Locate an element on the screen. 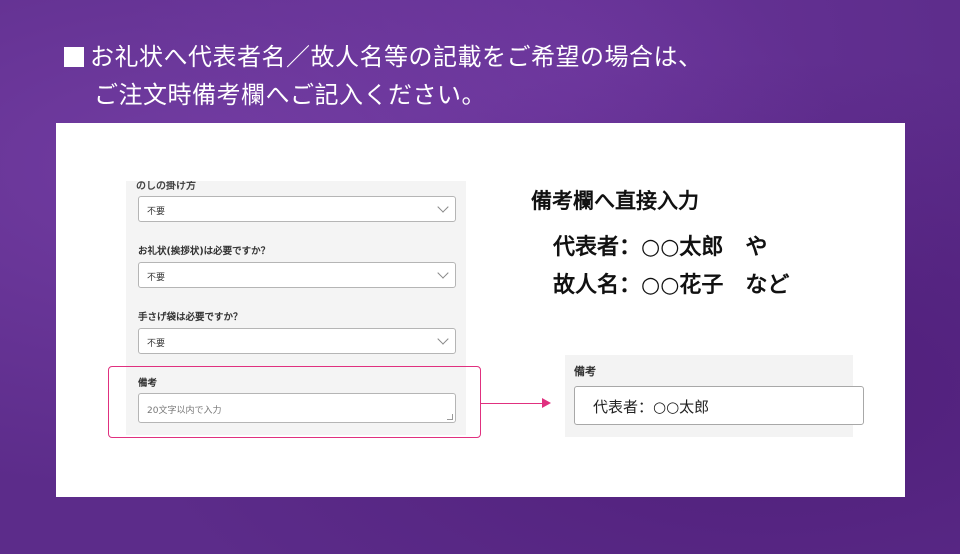  noshi-select-value: 不要 is located at coordinates (156, 212).